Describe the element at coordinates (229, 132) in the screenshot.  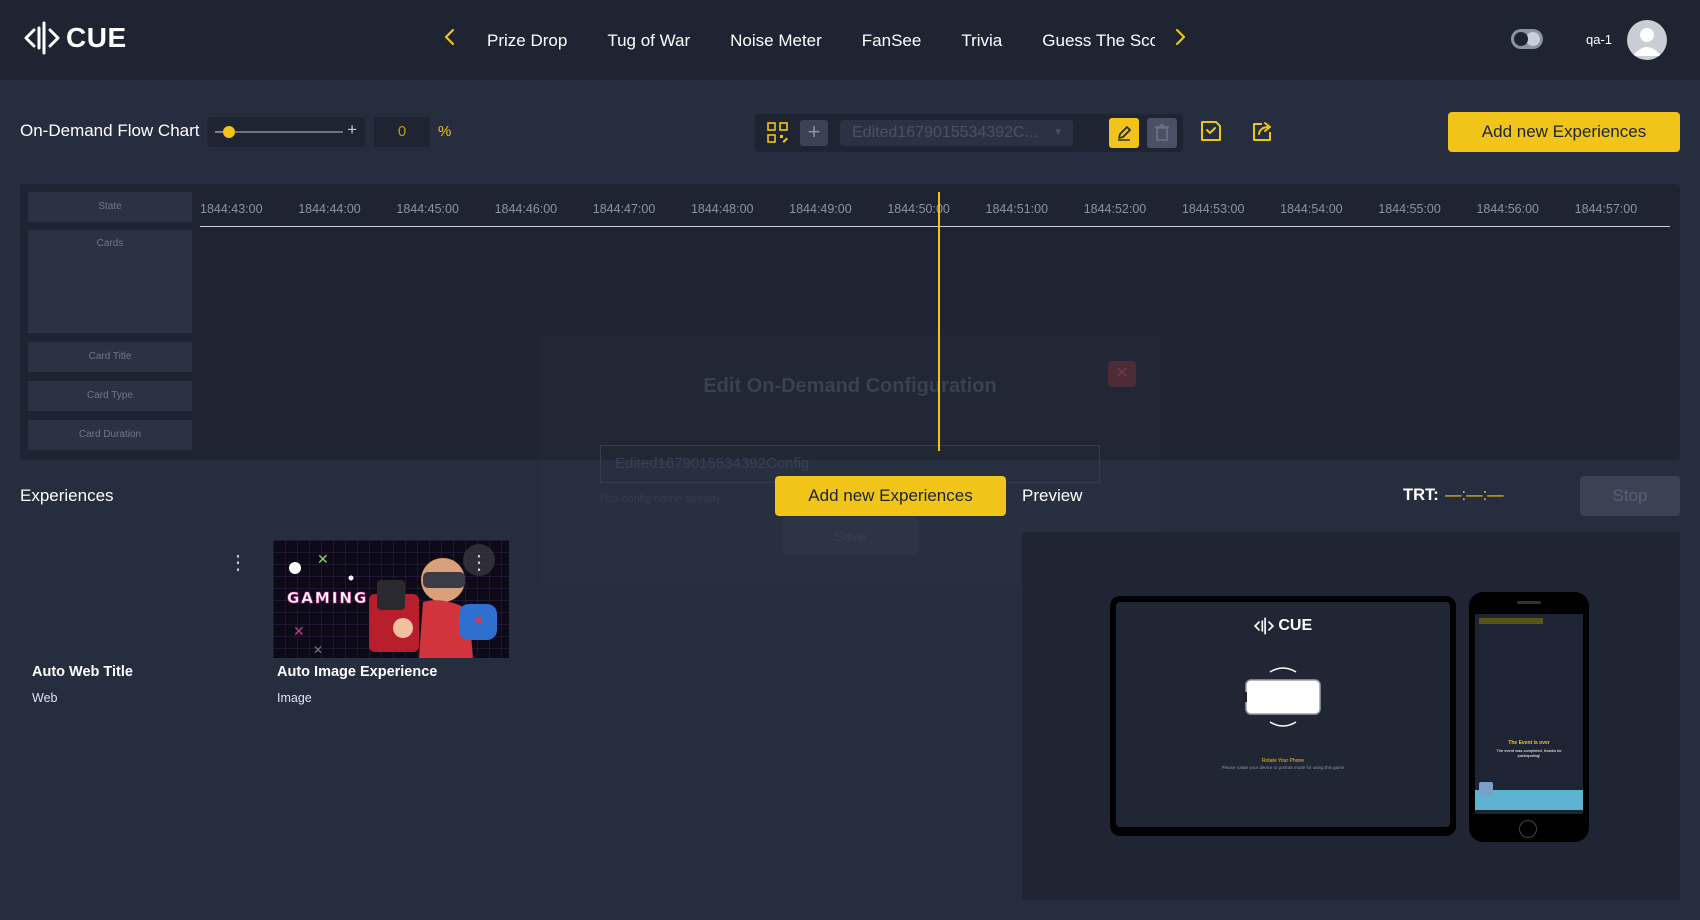
I see `zoom-thumb` at that location.